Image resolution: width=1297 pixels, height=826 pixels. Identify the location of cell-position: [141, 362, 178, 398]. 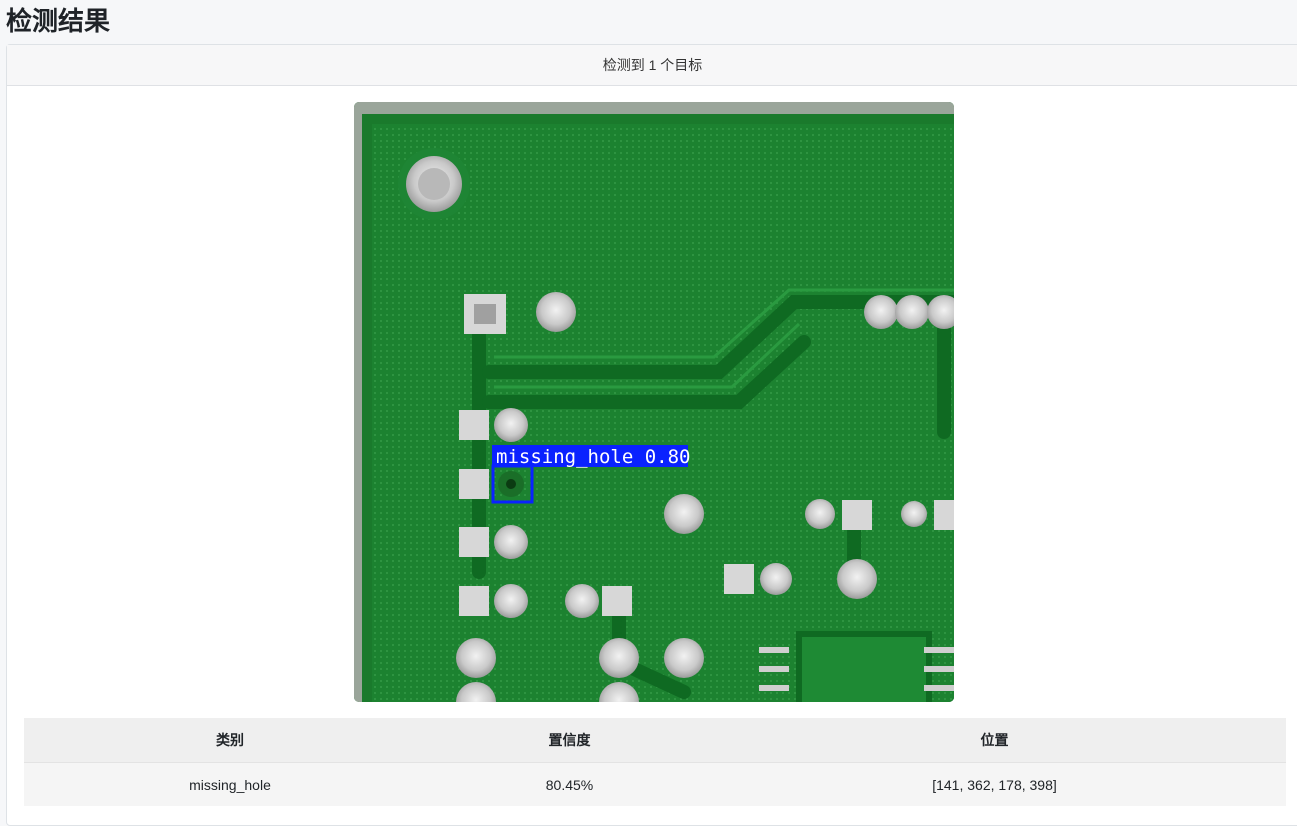
(994, 784).